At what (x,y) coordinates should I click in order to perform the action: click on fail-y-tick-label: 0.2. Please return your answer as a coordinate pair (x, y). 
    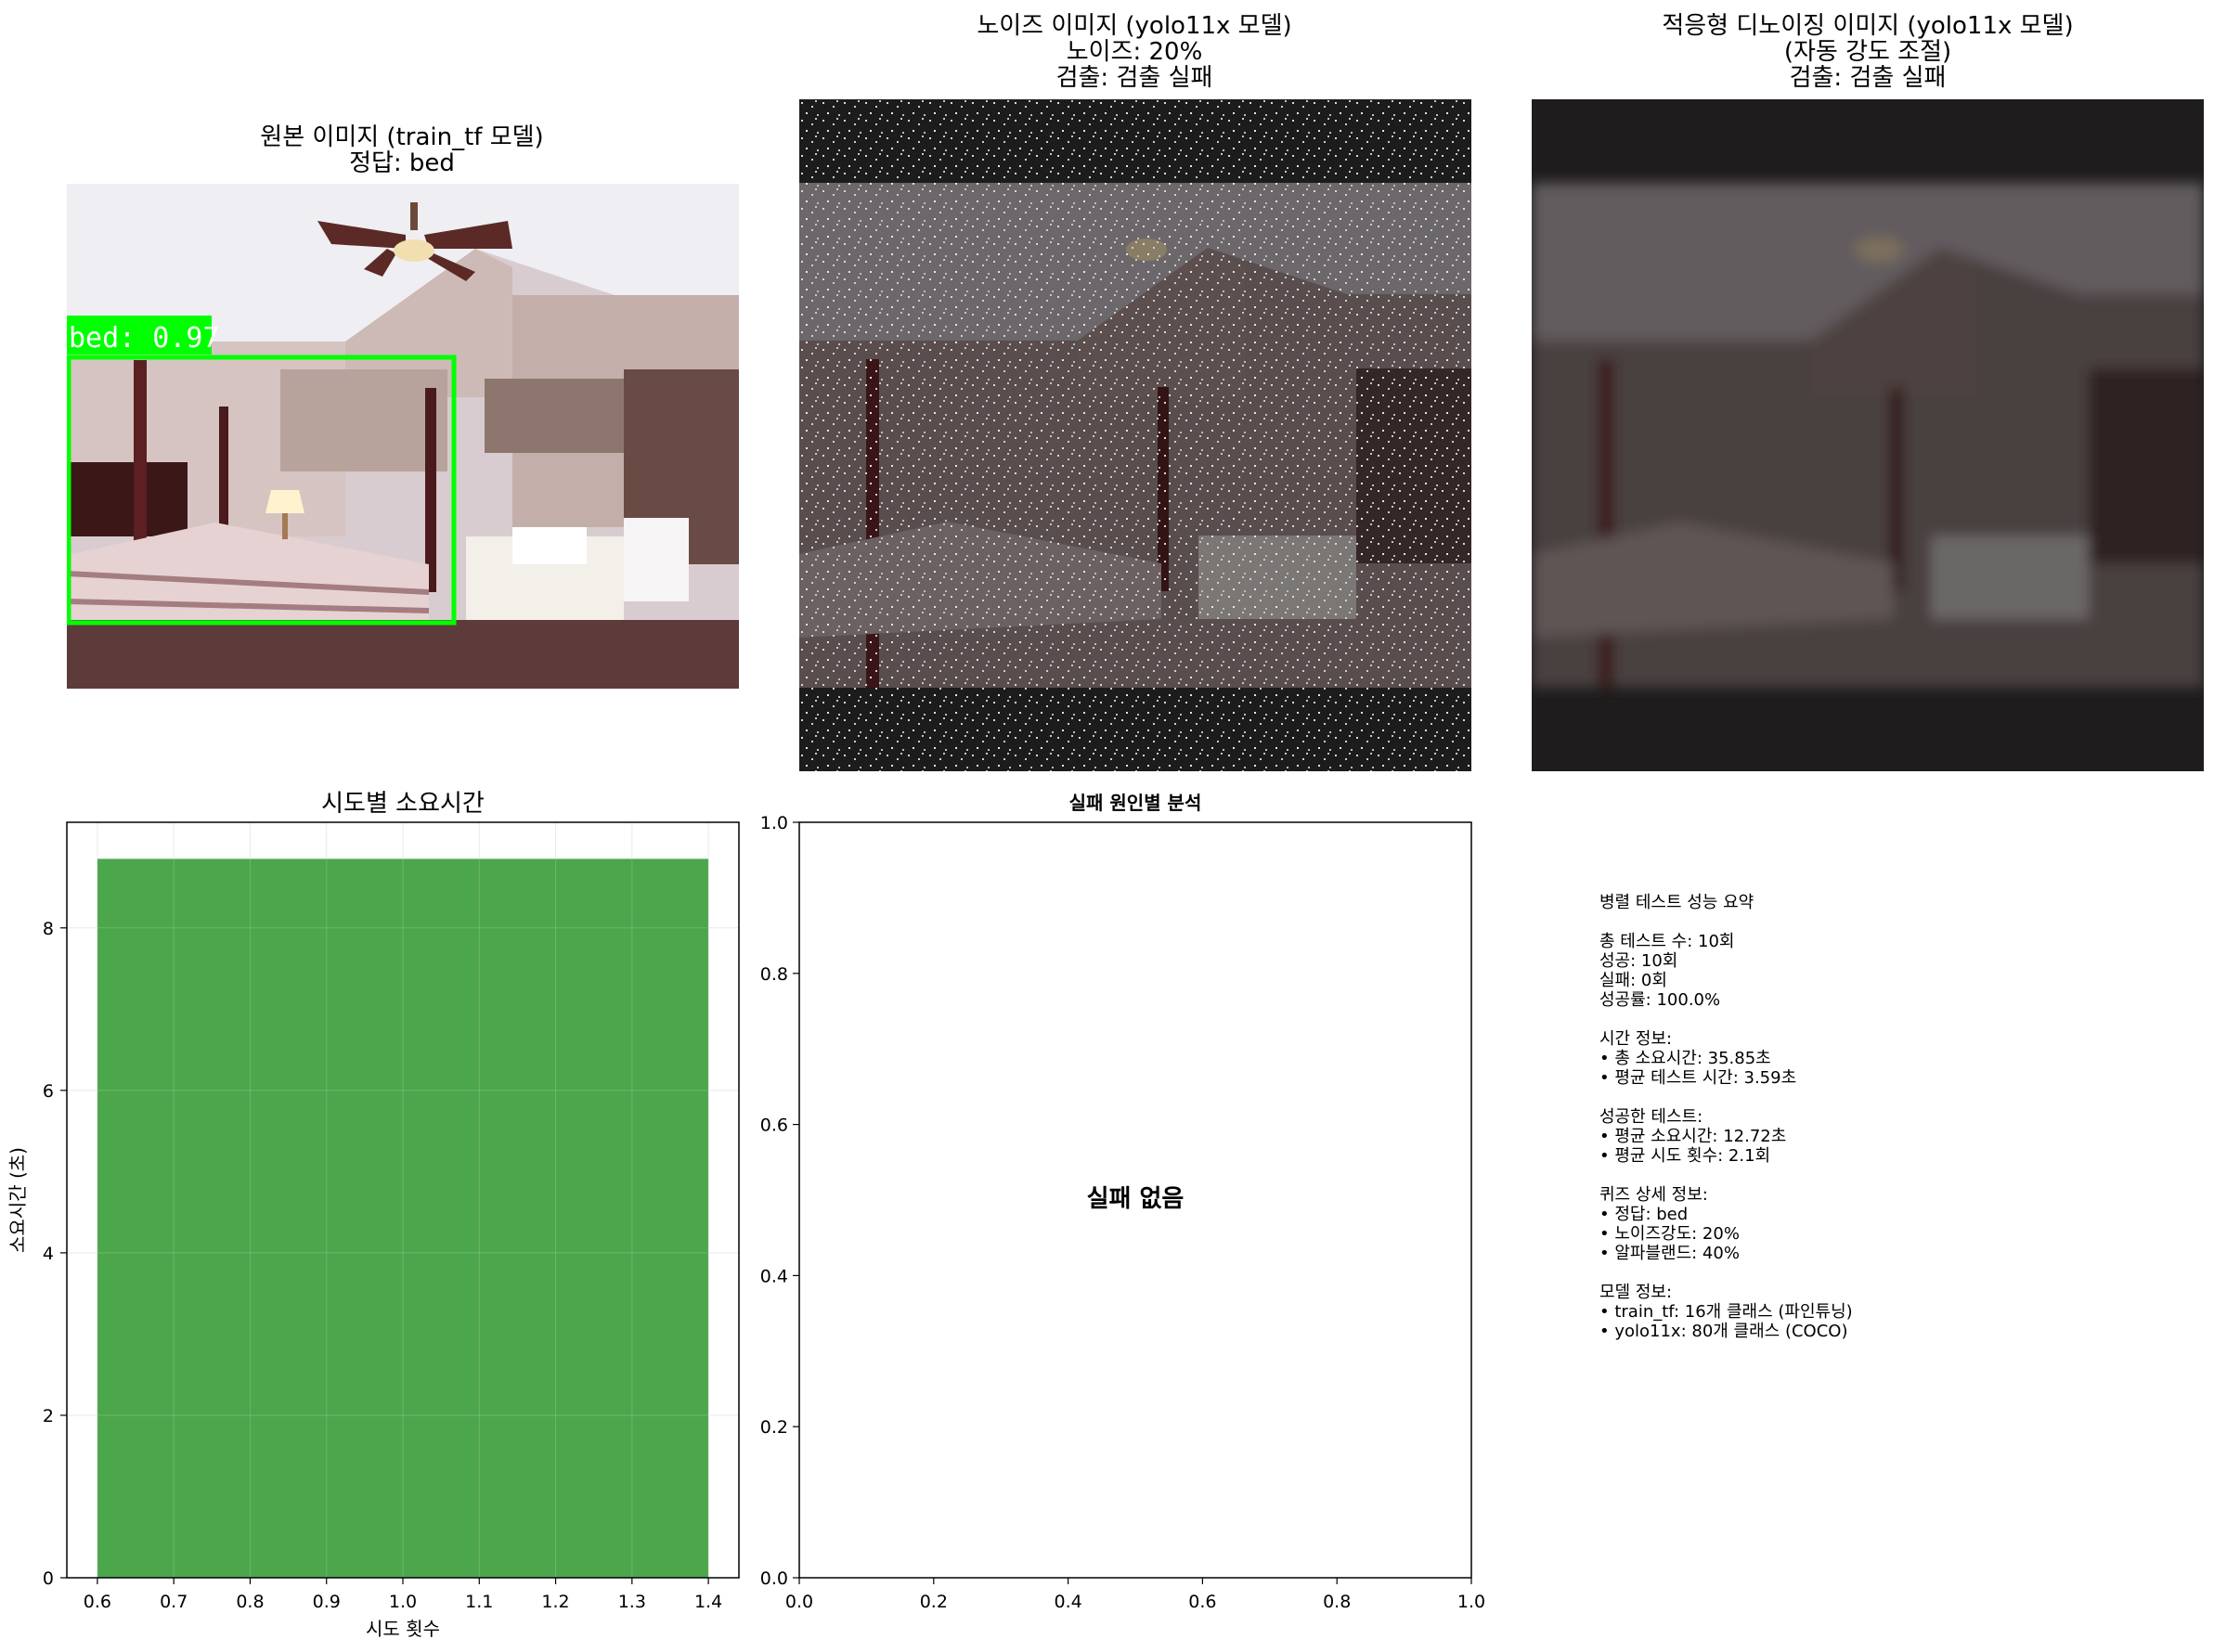
    Looking at the image, I should click on (774, 1427).